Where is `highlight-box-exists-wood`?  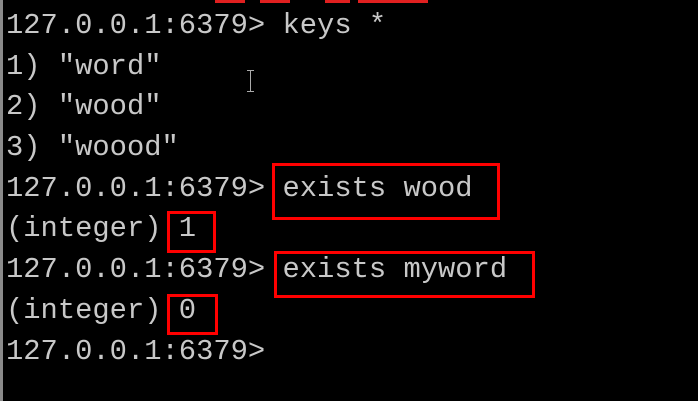 highlight-box-exists-wood is located at coordinates (386, 191).